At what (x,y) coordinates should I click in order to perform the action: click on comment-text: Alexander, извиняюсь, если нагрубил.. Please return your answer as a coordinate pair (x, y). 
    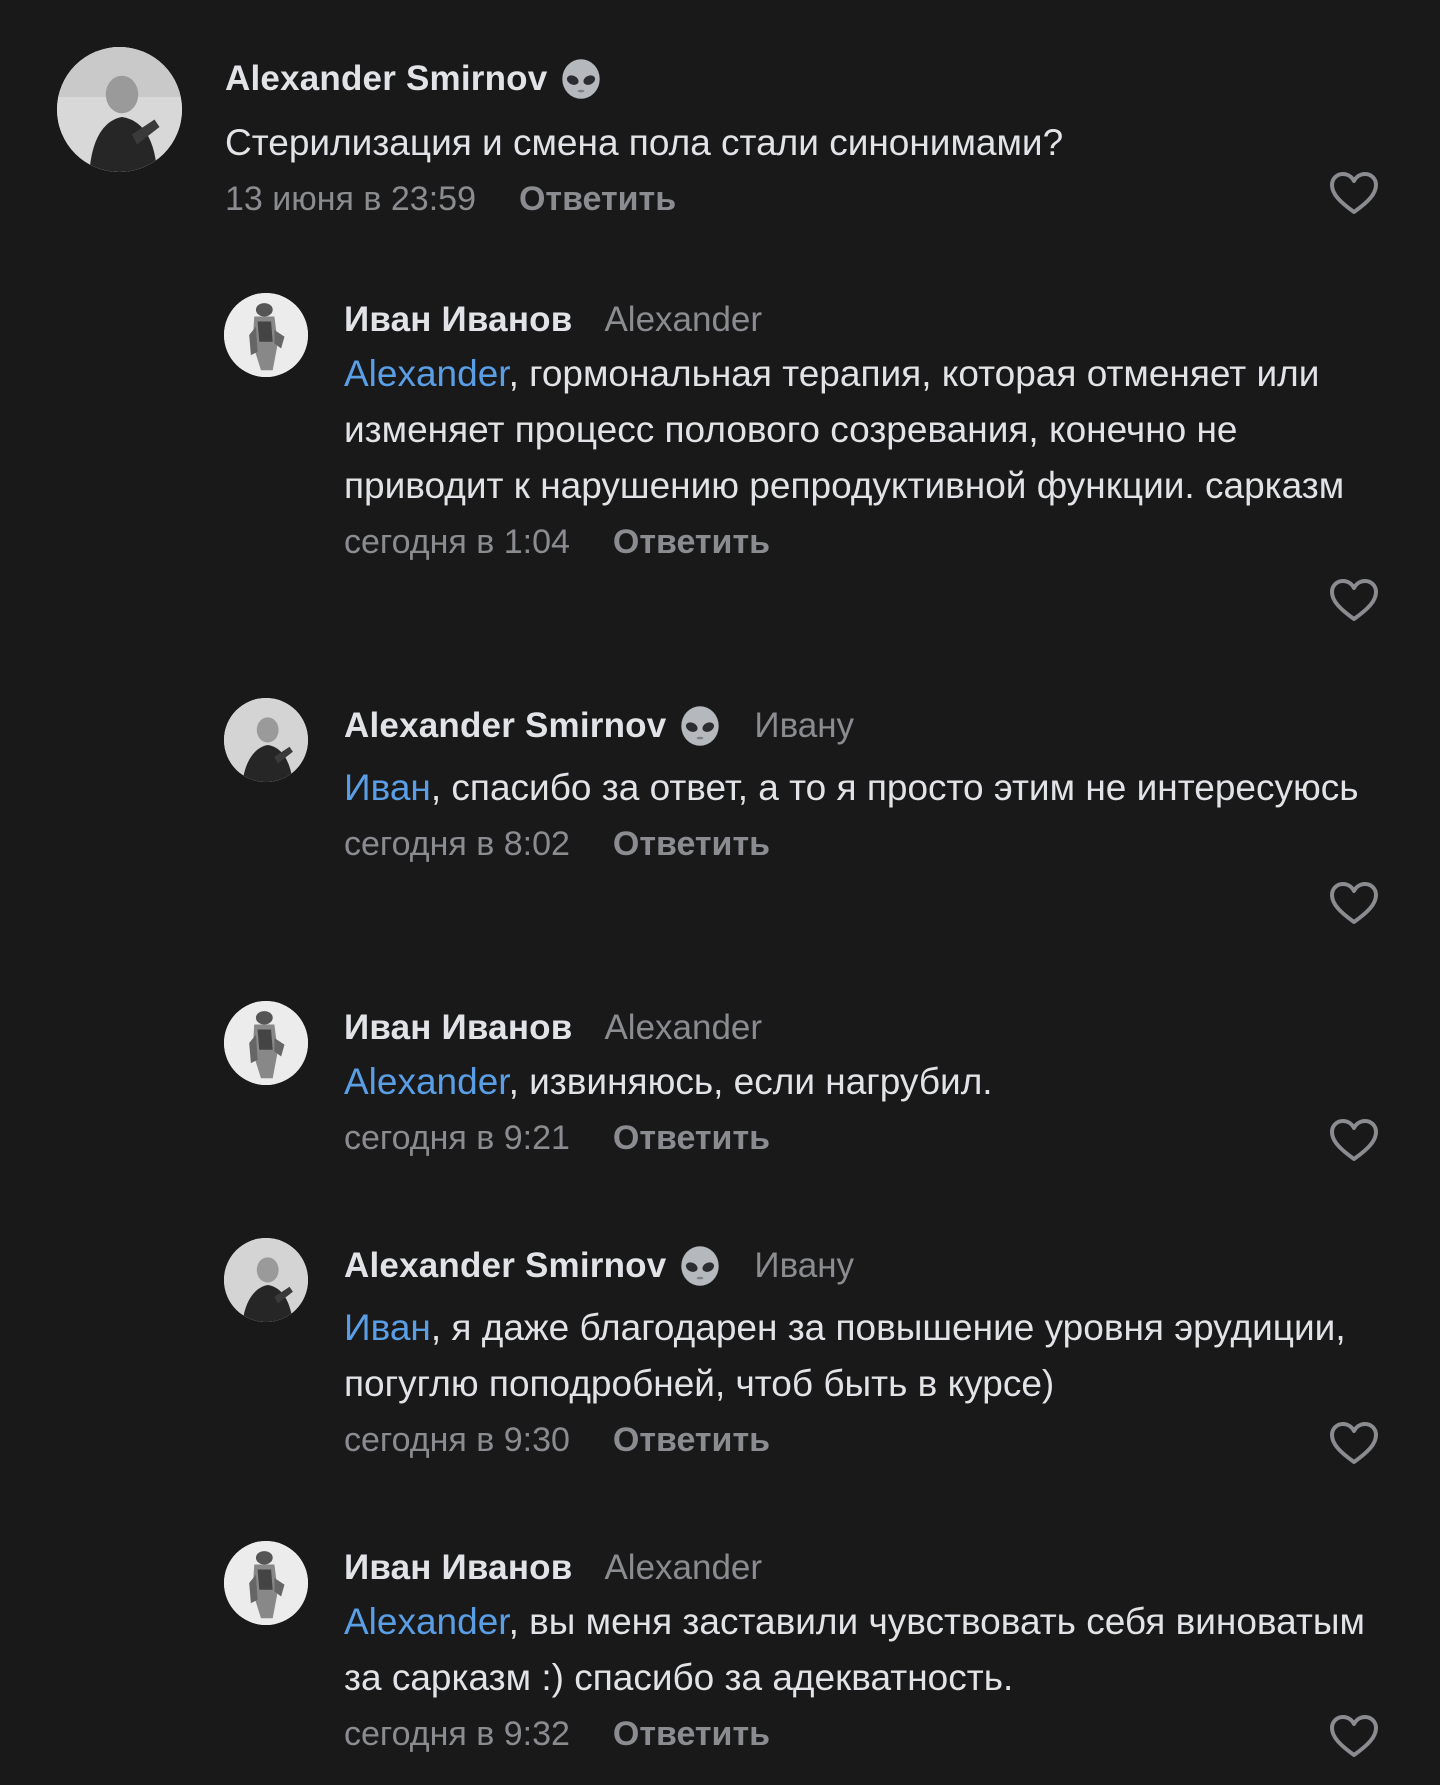
    Looking at the image, I should click on (862, 1082).